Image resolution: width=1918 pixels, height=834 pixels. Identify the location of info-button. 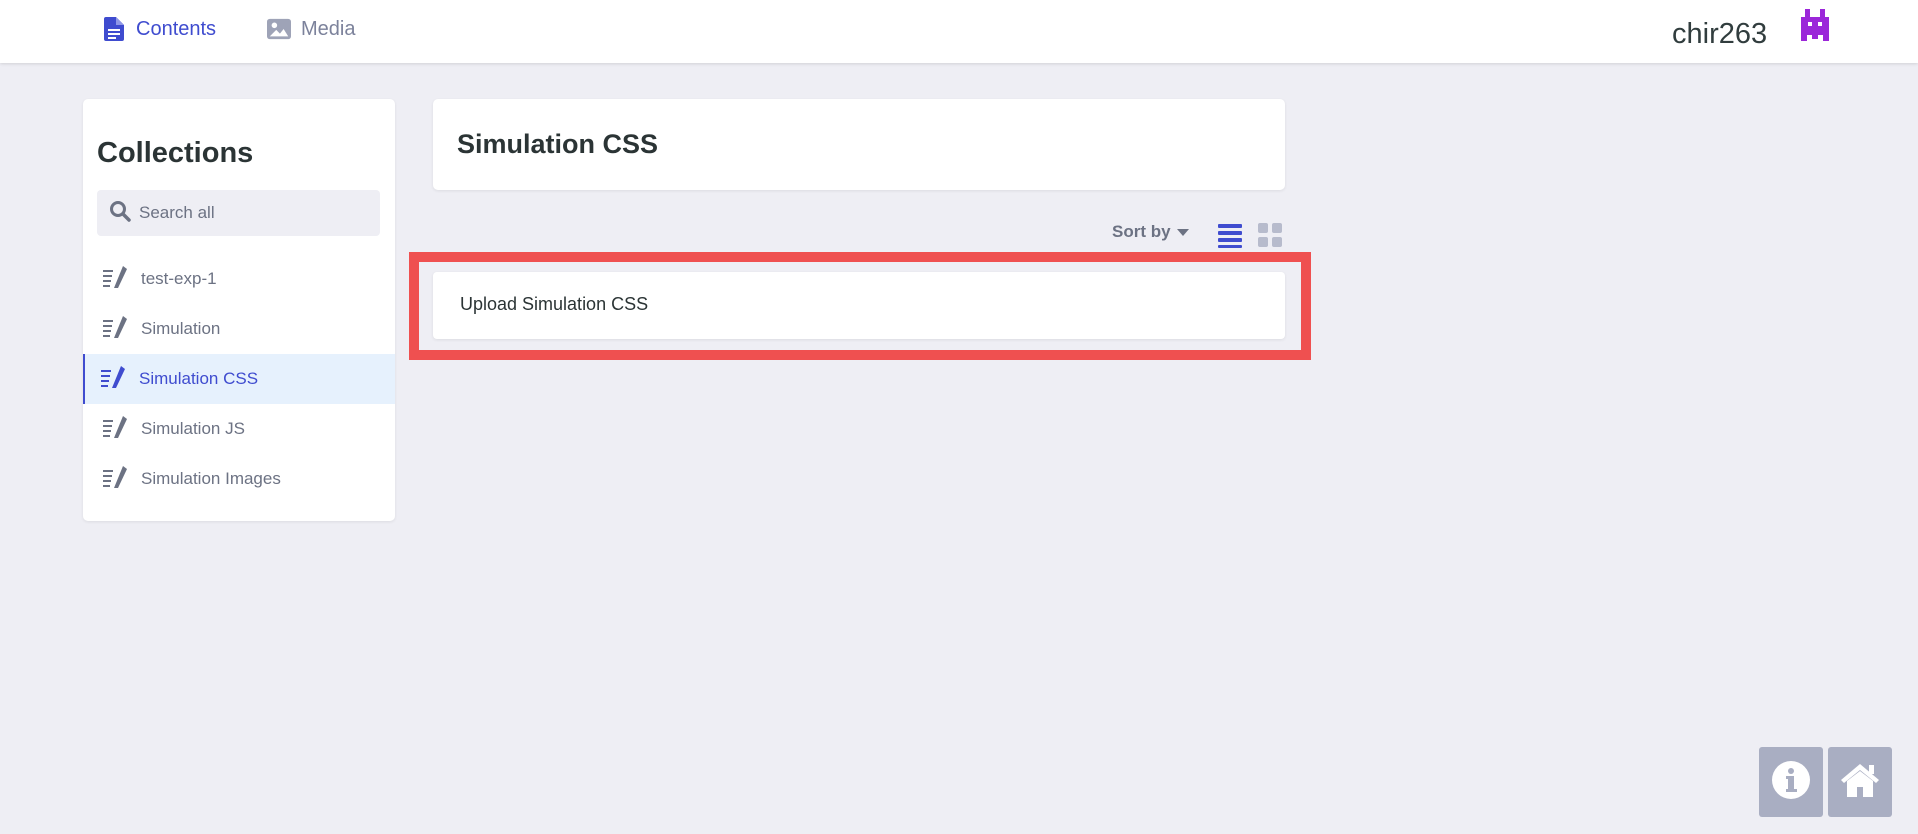
(1791, 782).